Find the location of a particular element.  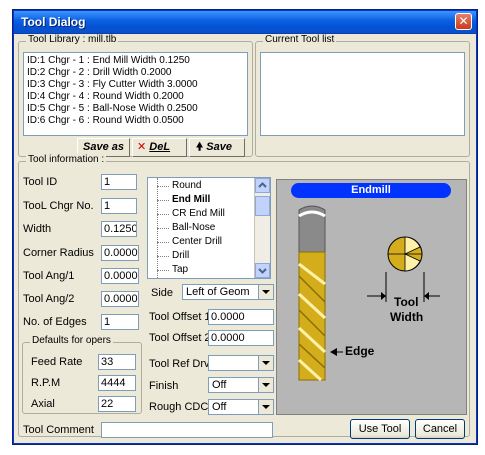

tree-item-label: CR End Mill is located at coordinates (198, 213).